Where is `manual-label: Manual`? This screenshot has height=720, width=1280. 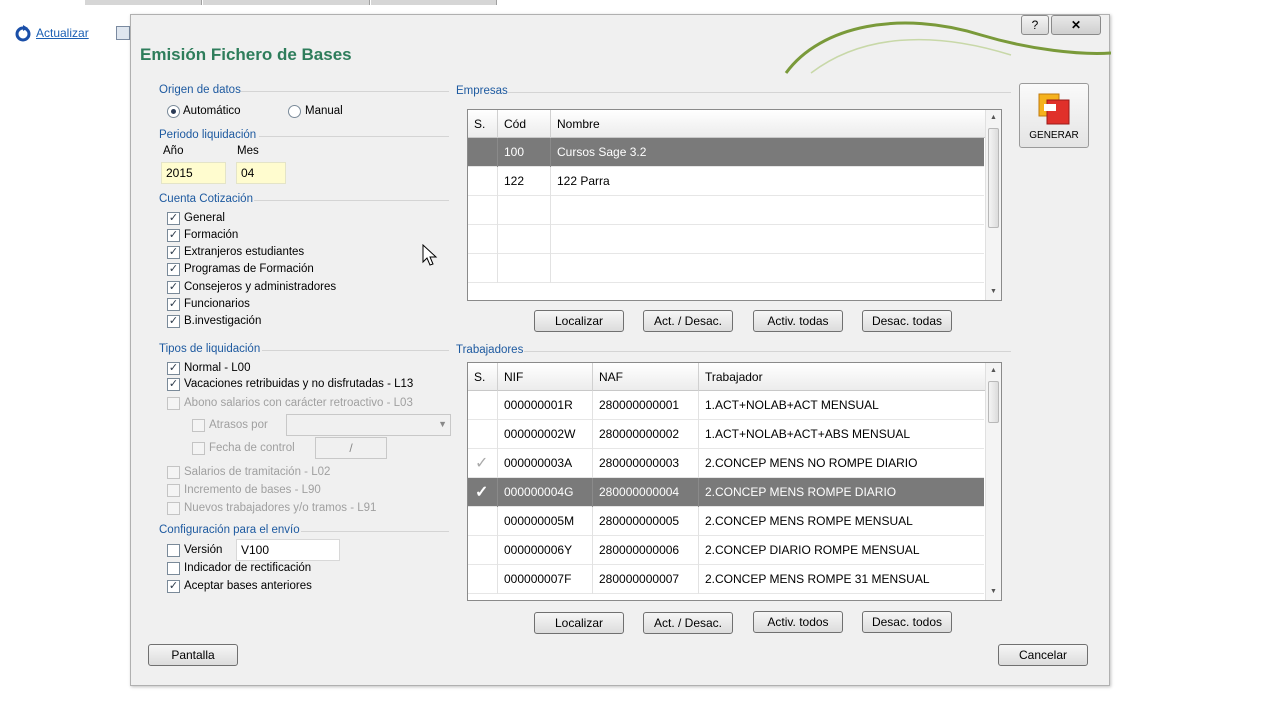
manual-label: Manual is located at coordinates (324, 111).